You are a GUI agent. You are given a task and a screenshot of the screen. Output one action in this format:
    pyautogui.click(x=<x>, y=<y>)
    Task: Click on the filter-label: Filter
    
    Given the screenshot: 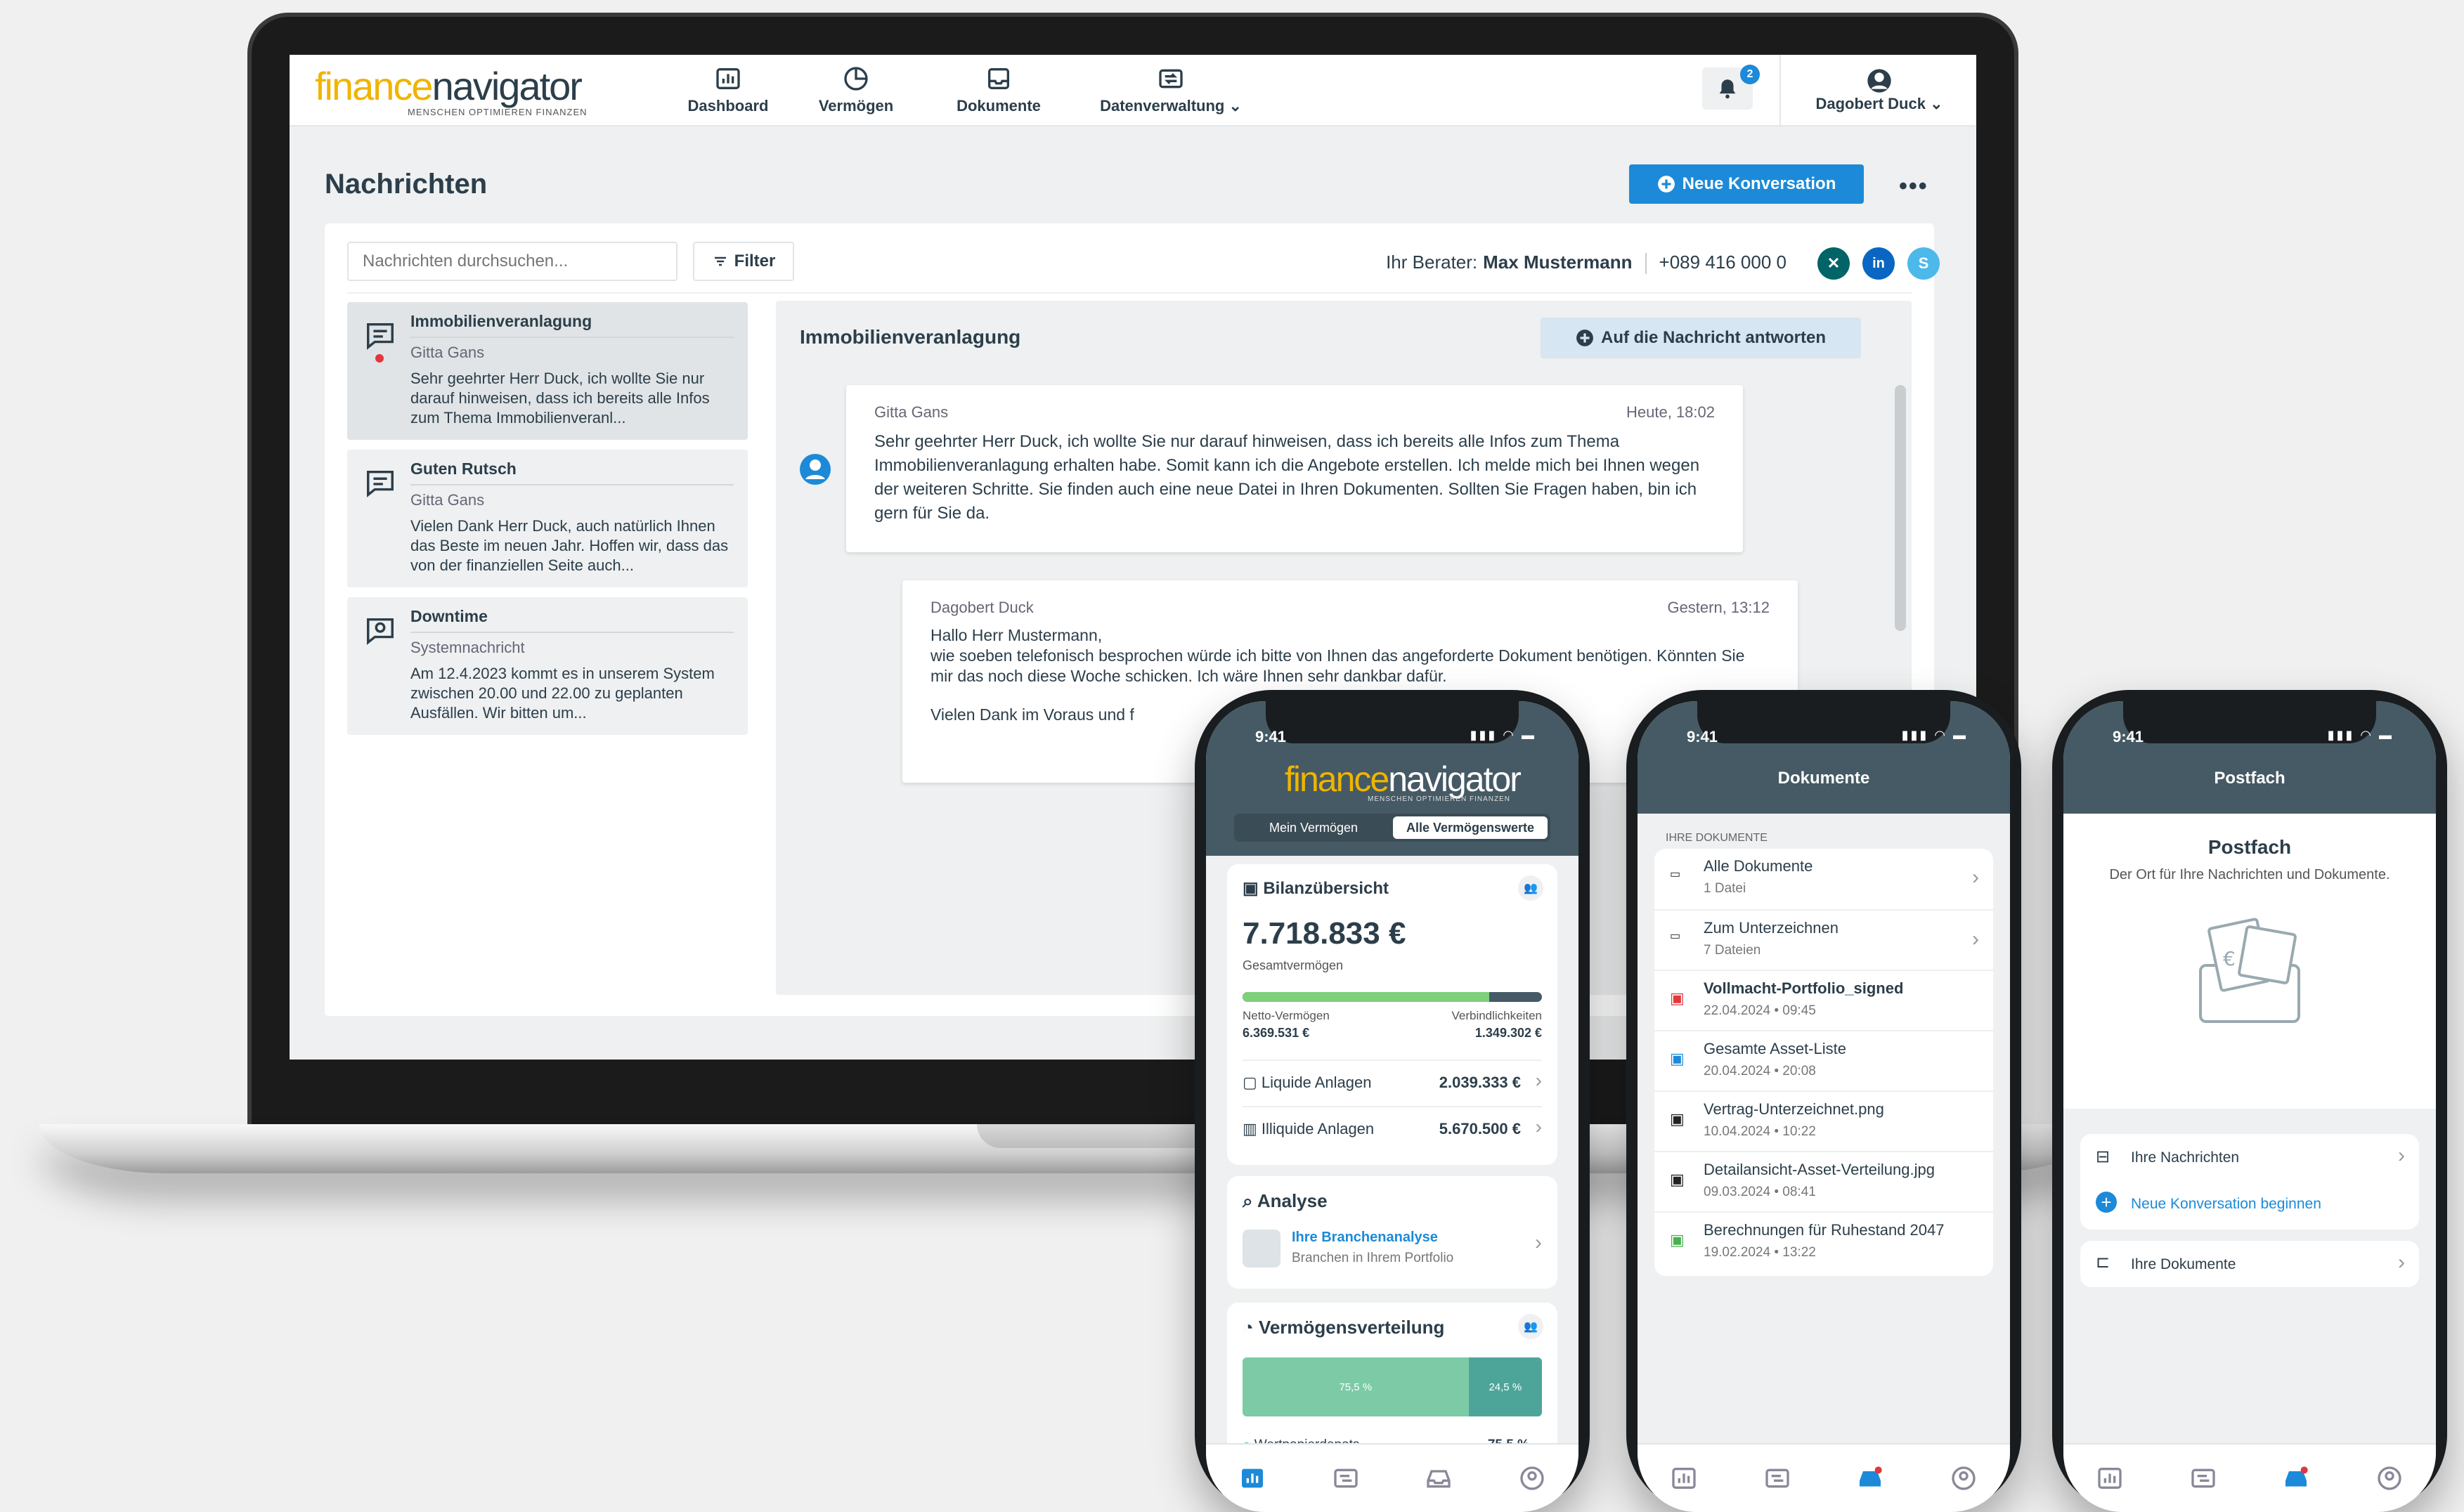 What is the action you would take?
    pyautogui.click(x=755, y=261)
    